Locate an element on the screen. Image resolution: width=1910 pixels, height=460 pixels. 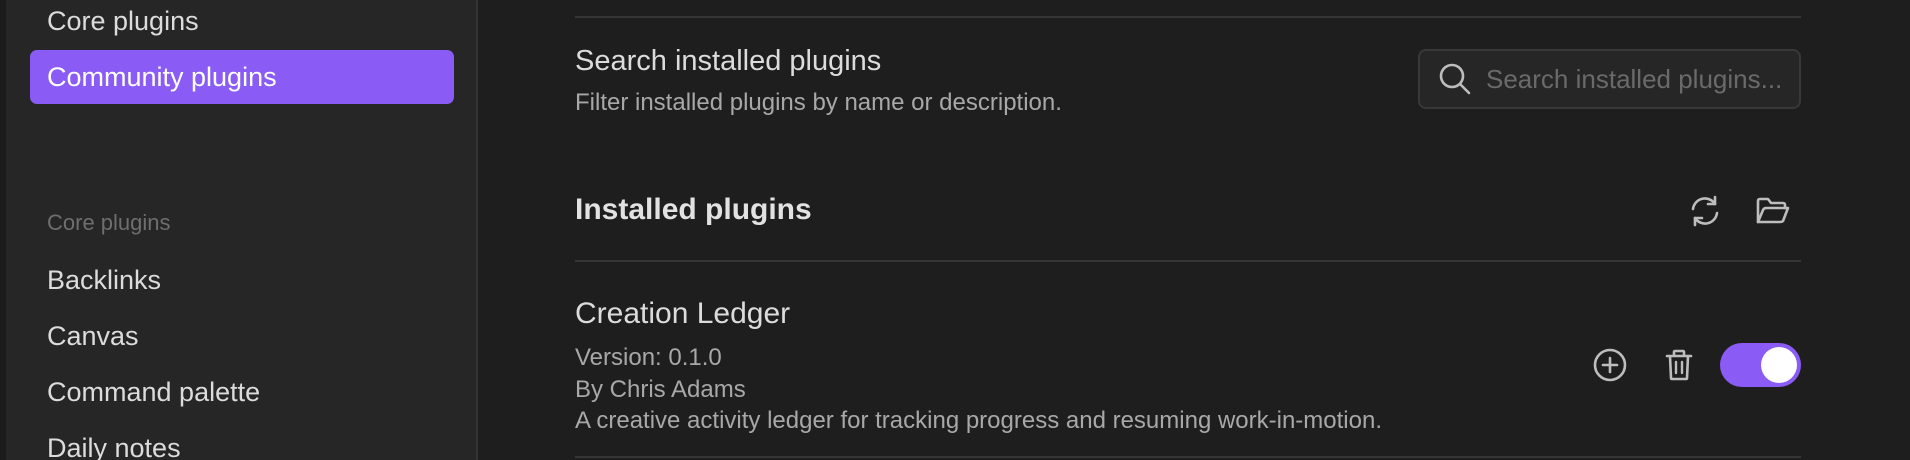
refresh-icon is located at coordinates (1705, 211).